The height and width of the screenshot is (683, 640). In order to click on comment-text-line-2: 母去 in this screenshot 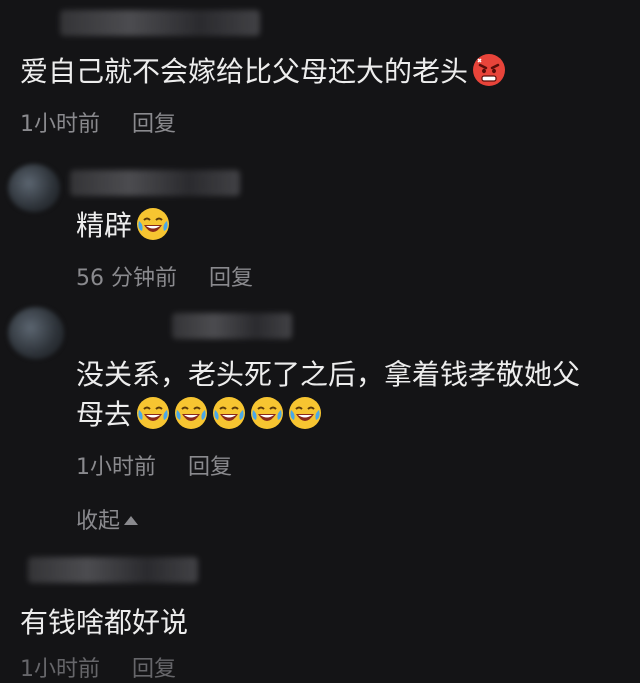, I will do `click(199, 415)`.